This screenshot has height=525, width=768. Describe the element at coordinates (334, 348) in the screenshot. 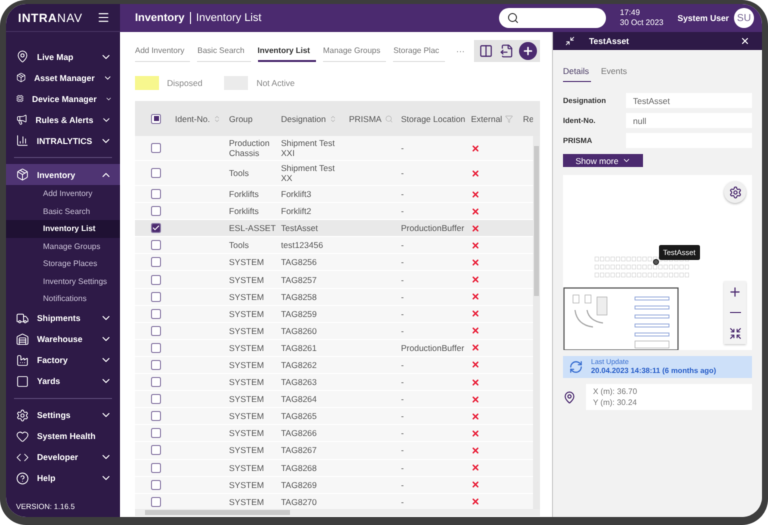

I see `table-row: SYSTEM TAG8261 ProductionBuffer` at that location.